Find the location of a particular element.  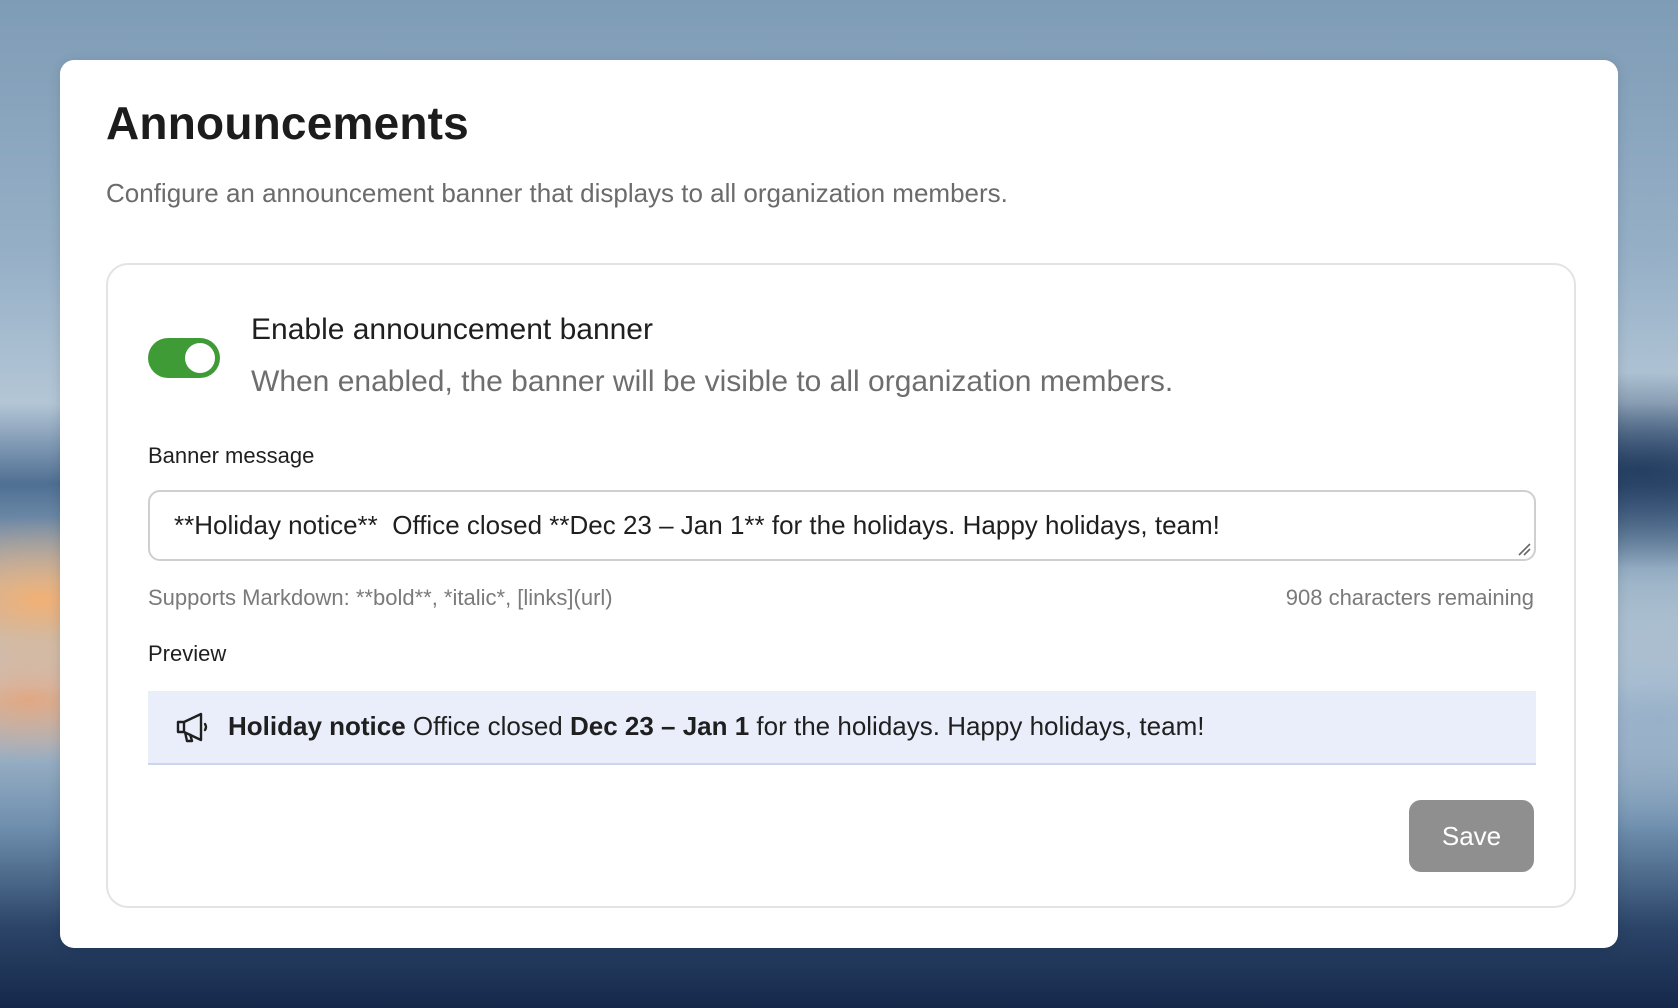

save-button: Save is located at coordinates (1471, 836).